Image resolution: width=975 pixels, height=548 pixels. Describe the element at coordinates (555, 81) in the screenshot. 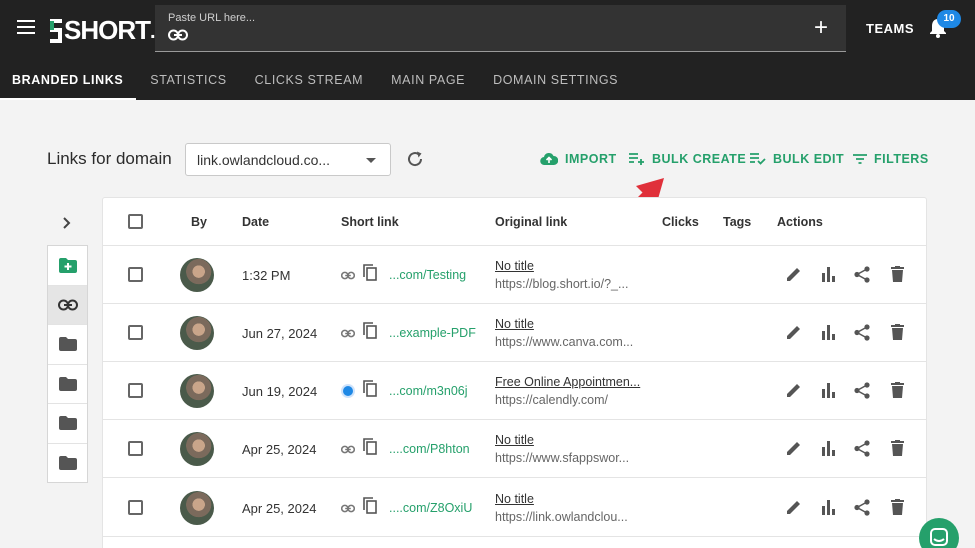

I see `tab-domain-settings: DOMAIN SETTINGS` at that location.